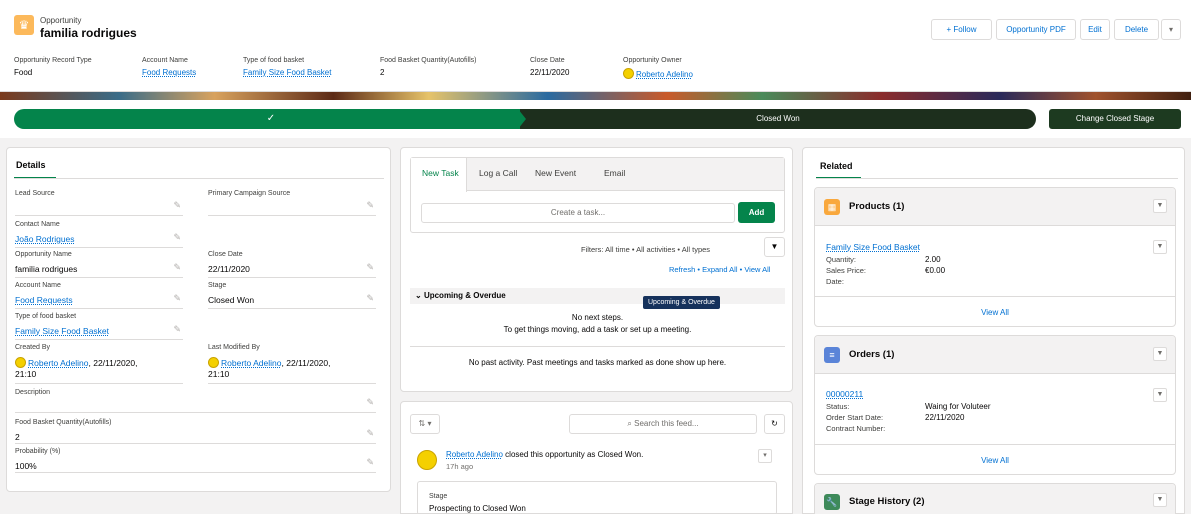 This screenshot has width=1191, height=514. What do you see at coordinates (873, 247) in the screenshot?
I see `product-item-link: Family Size Food Basket` at bounding box center [873, 247].